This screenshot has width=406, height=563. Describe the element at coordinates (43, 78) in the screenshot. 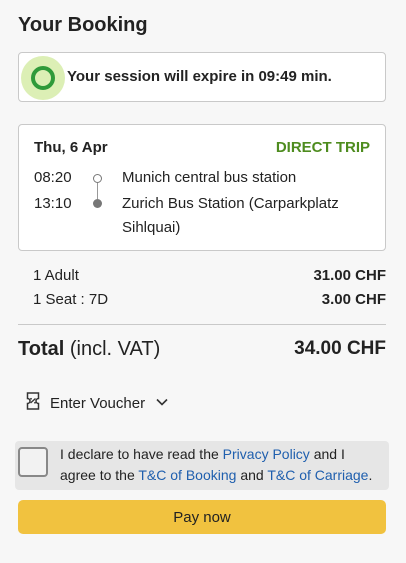

I see `timer-icon` at that location.